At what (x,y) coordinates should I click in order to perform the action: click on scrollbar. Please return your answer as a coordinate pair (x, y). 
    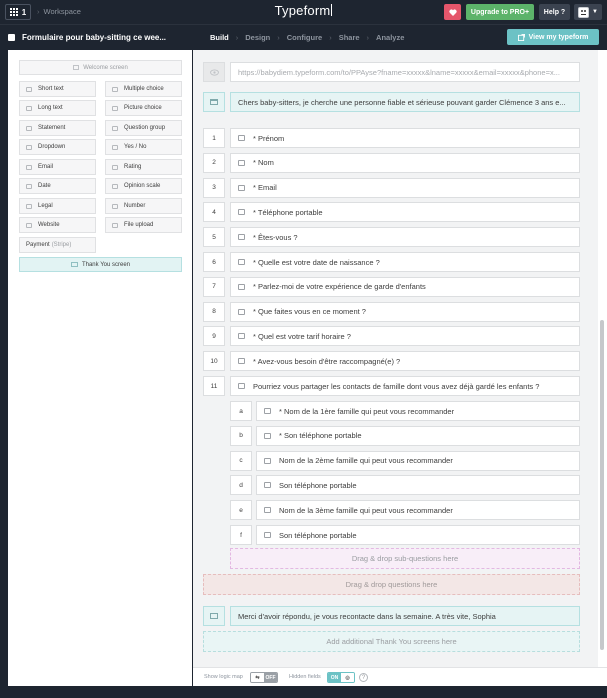
    Looking at the image, I should click on (602, 358).